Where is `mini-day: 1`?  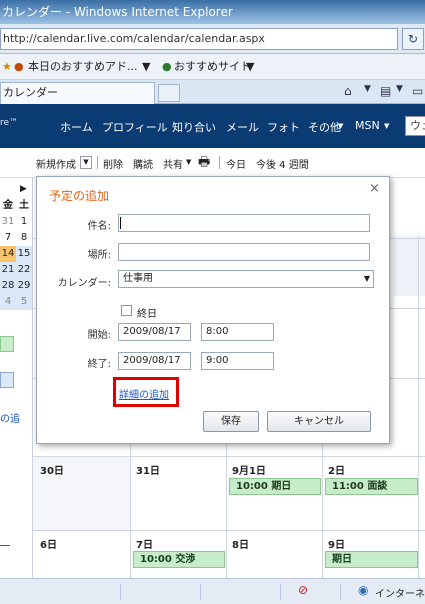 mini-day: 1 is located at coordinates (24, 222).